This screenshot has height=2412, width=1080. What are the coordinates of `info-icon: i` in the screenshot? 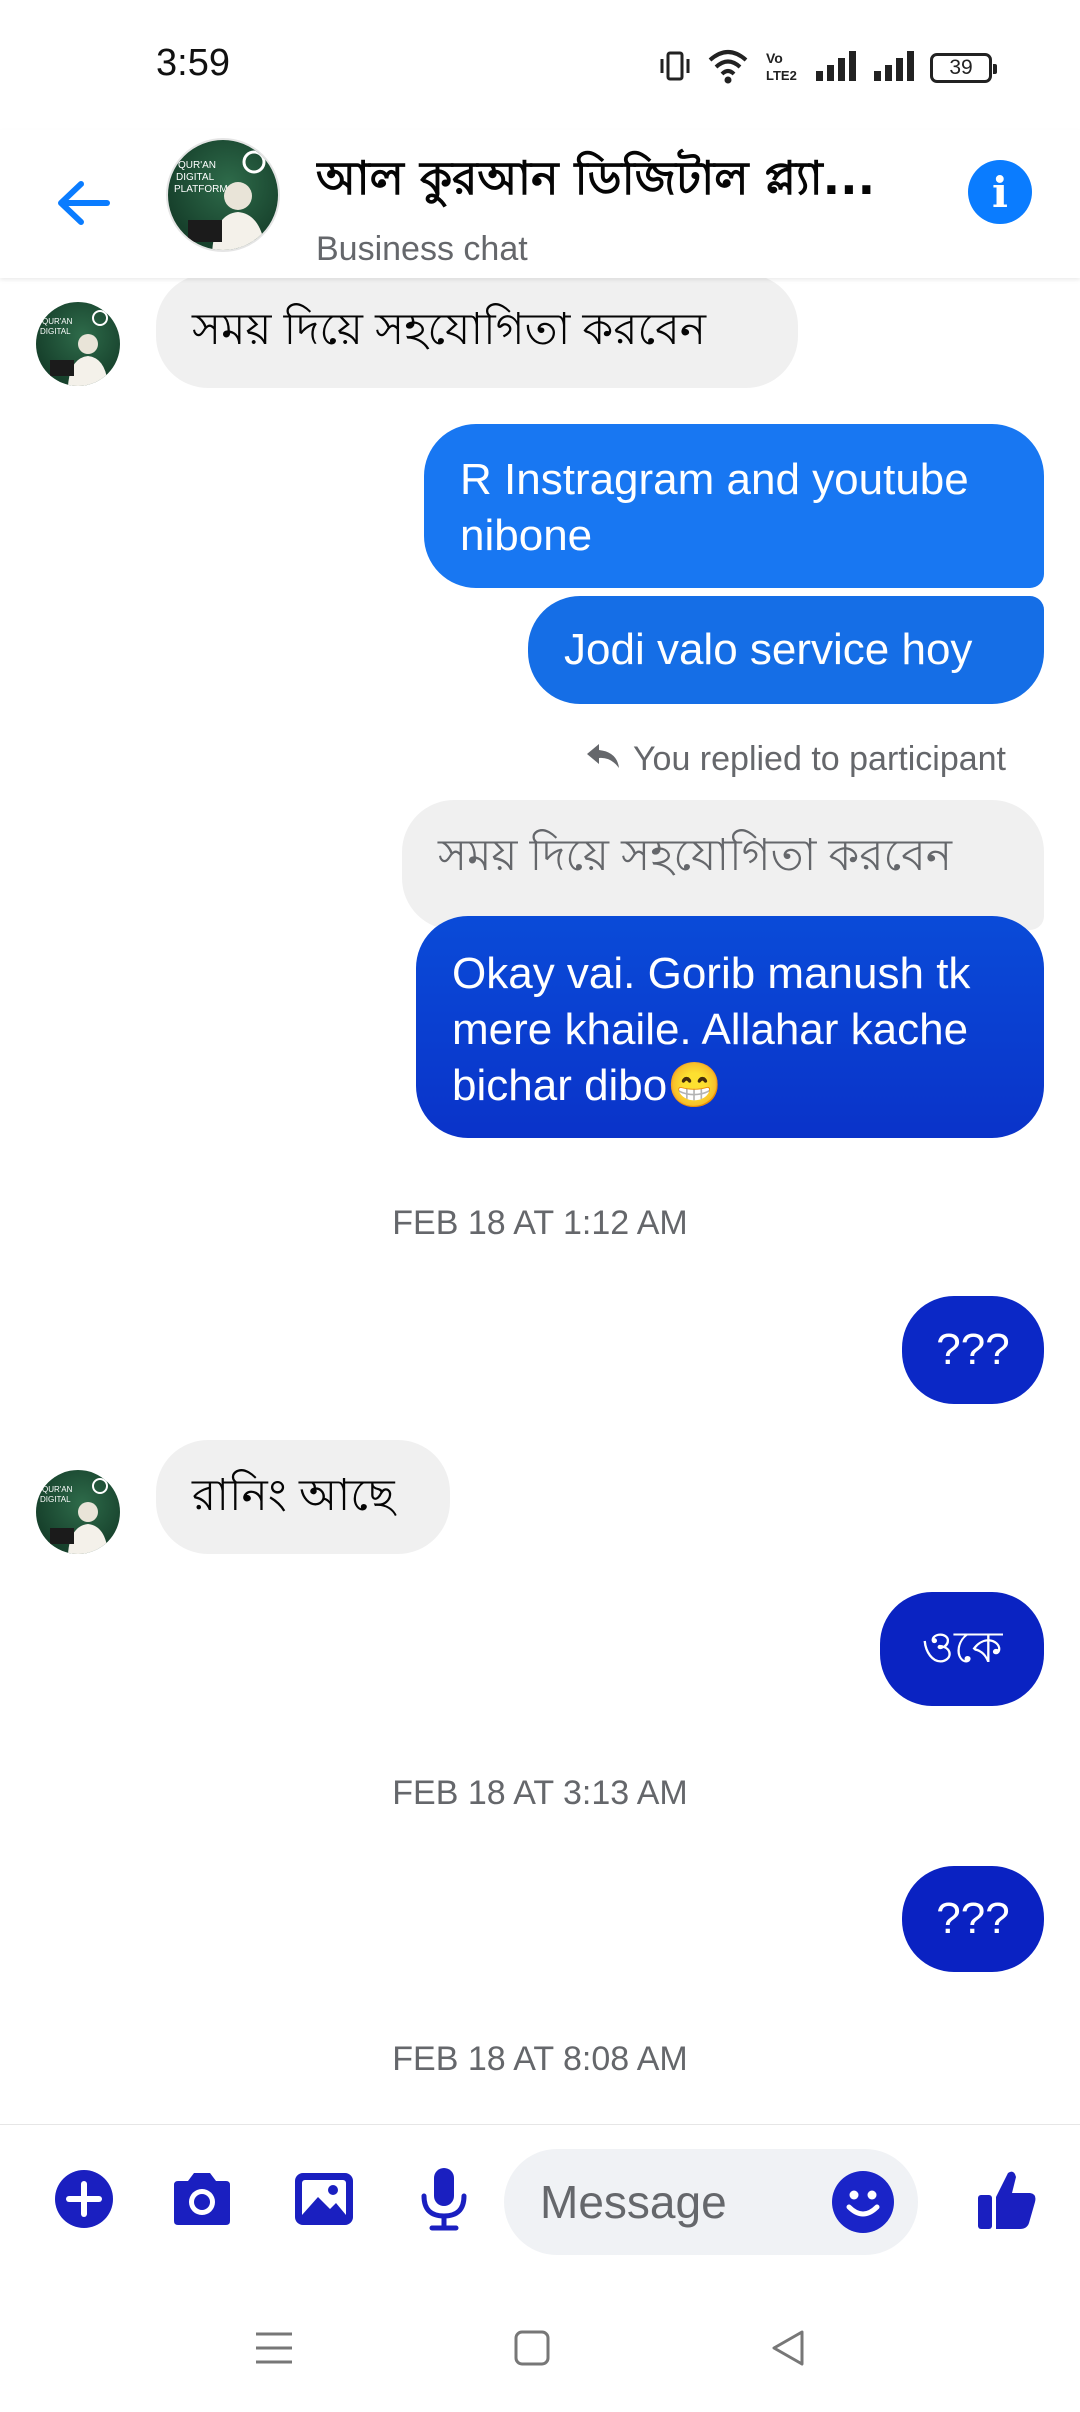 It's located at (1000, 192).